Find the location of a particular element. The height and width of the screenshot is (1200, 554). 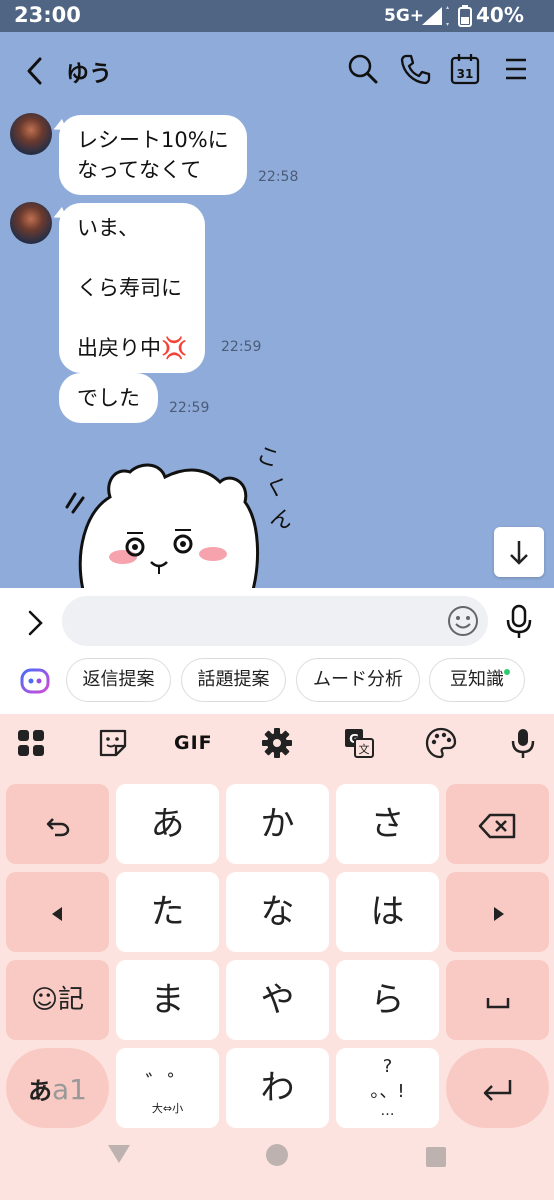

svg-text: 文 is located at coordinates (364, 749).